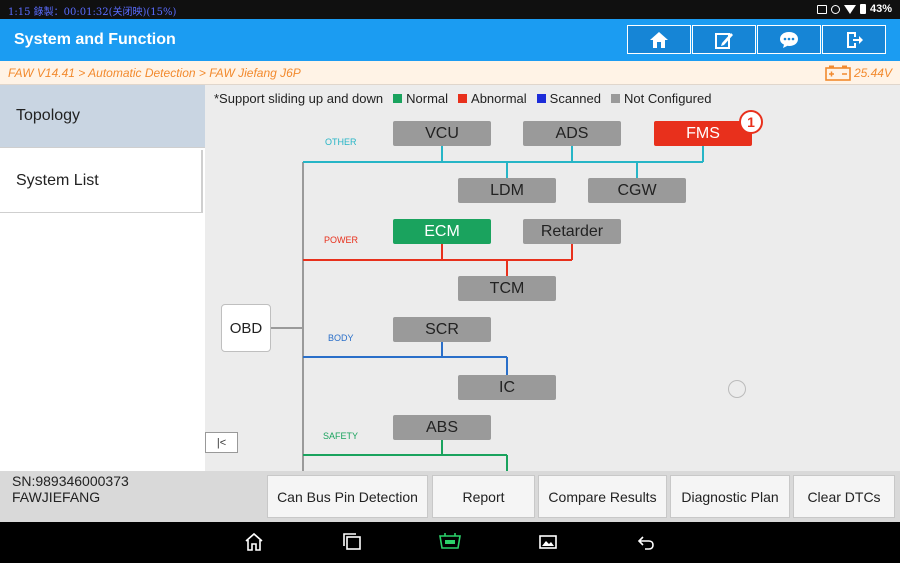  I want to click on system-nav-bar, so click(450, 542).